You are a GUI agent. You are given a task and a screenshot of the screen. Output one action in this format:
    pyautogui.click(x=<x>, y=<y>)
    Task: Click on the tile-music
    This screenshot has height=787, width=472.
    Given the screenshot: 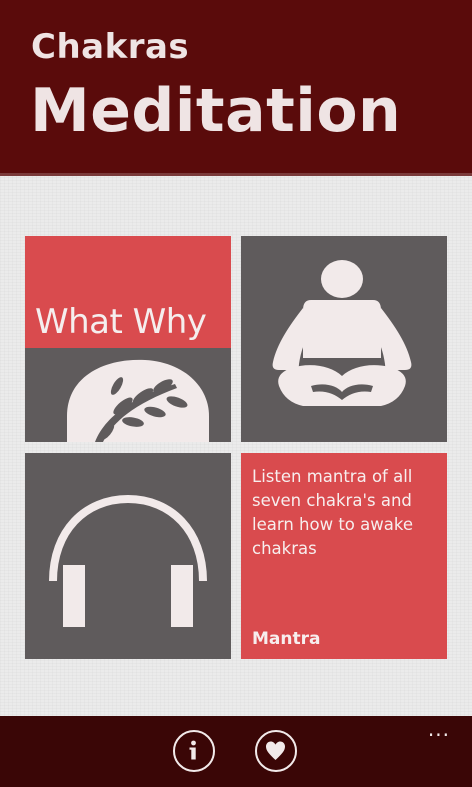 What is the action you would take?
    pyautogui.click(x=128, y=556)
    